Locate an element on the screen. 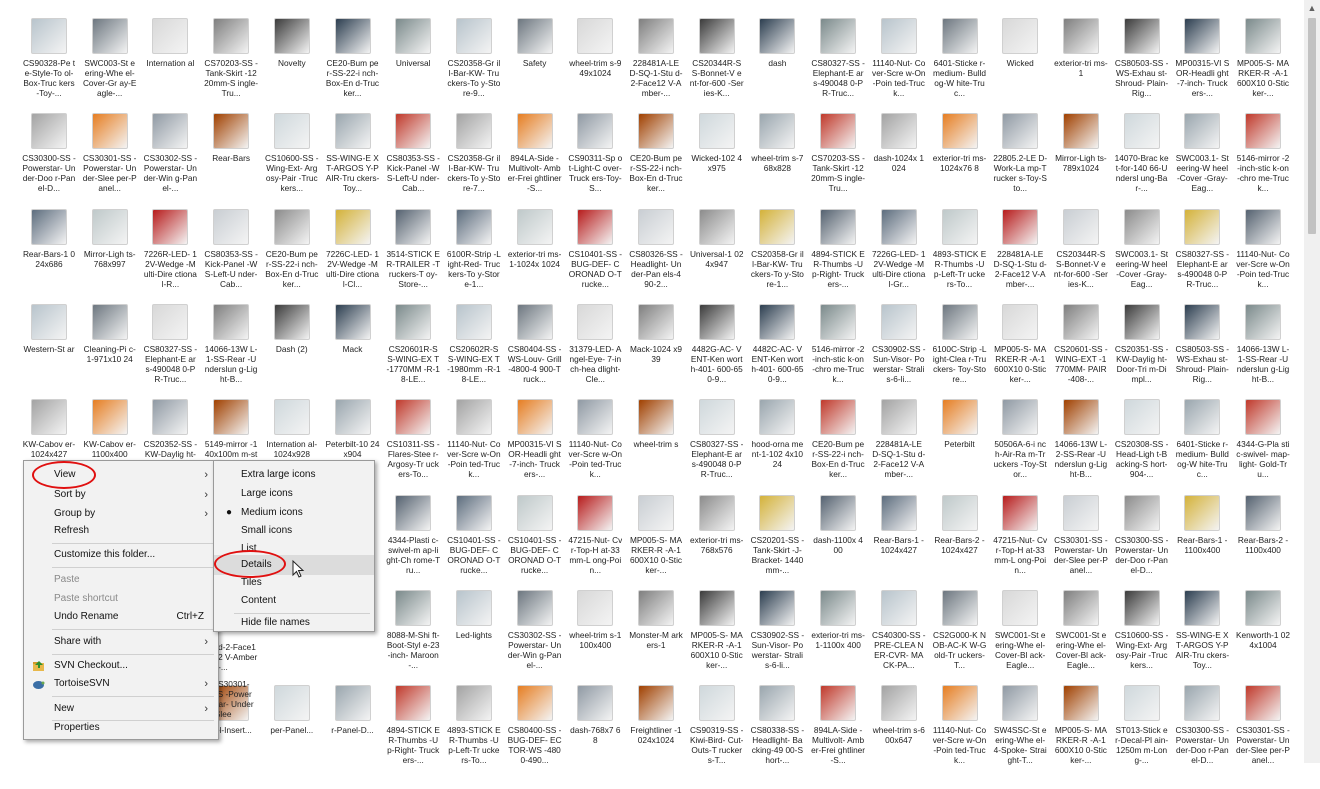 The height and width of the screenshot is (789, 1320). file-icon-tile: dash-1024x 1024 is located at coordinates (899, 165).